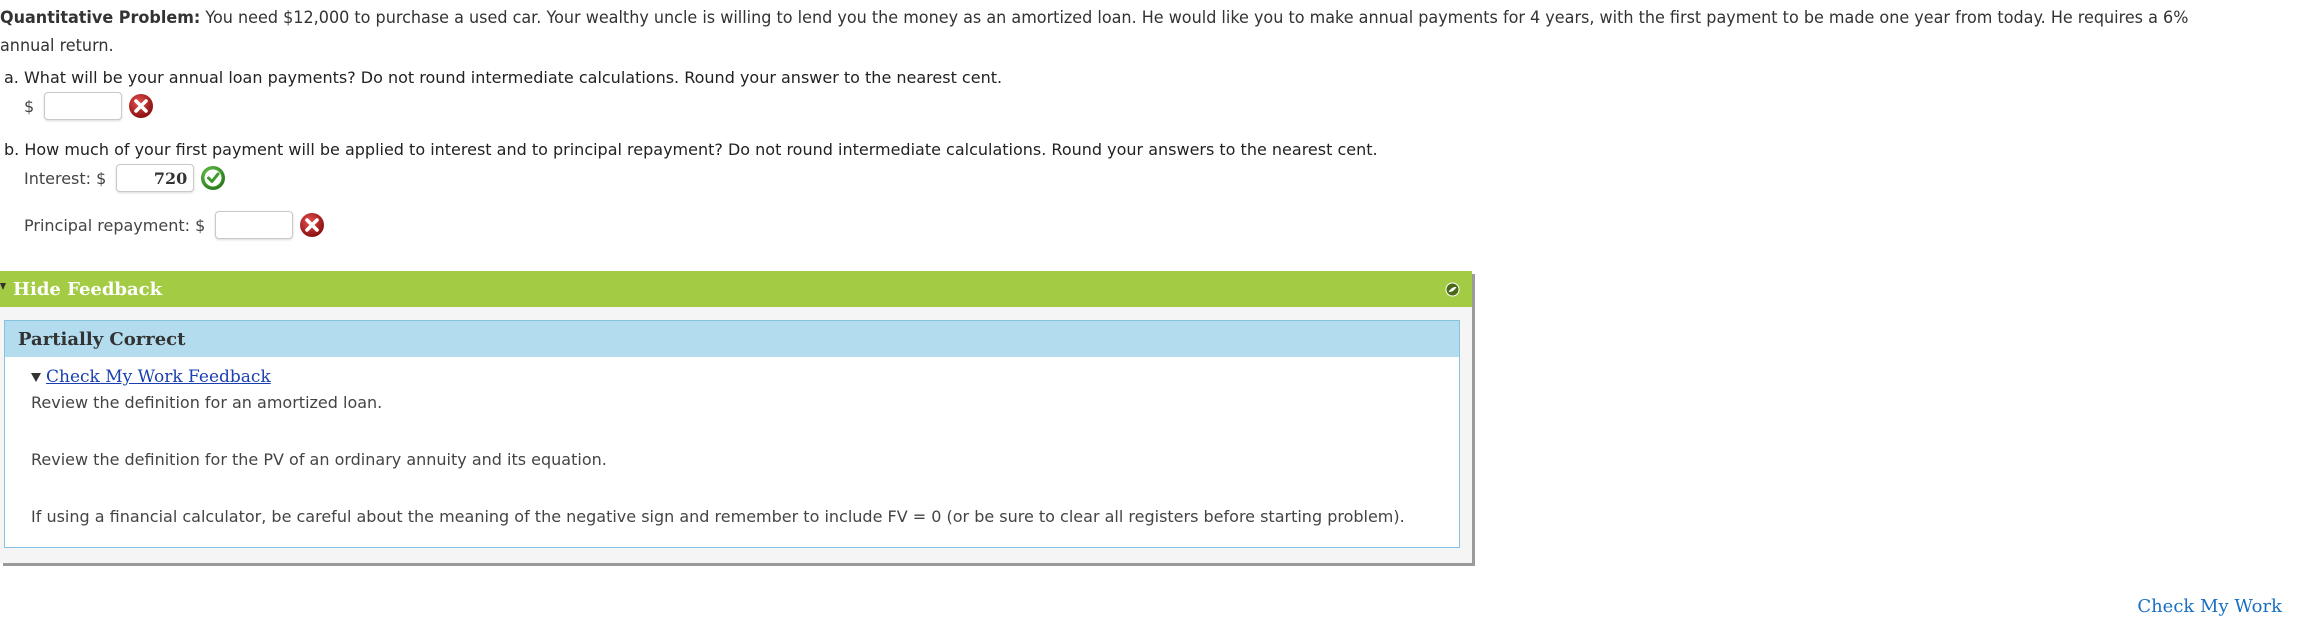  What do you see at coordinates (36, 377) in the screenshot?
I see `expand-triangle-icon` at bounding box center [36, 377].